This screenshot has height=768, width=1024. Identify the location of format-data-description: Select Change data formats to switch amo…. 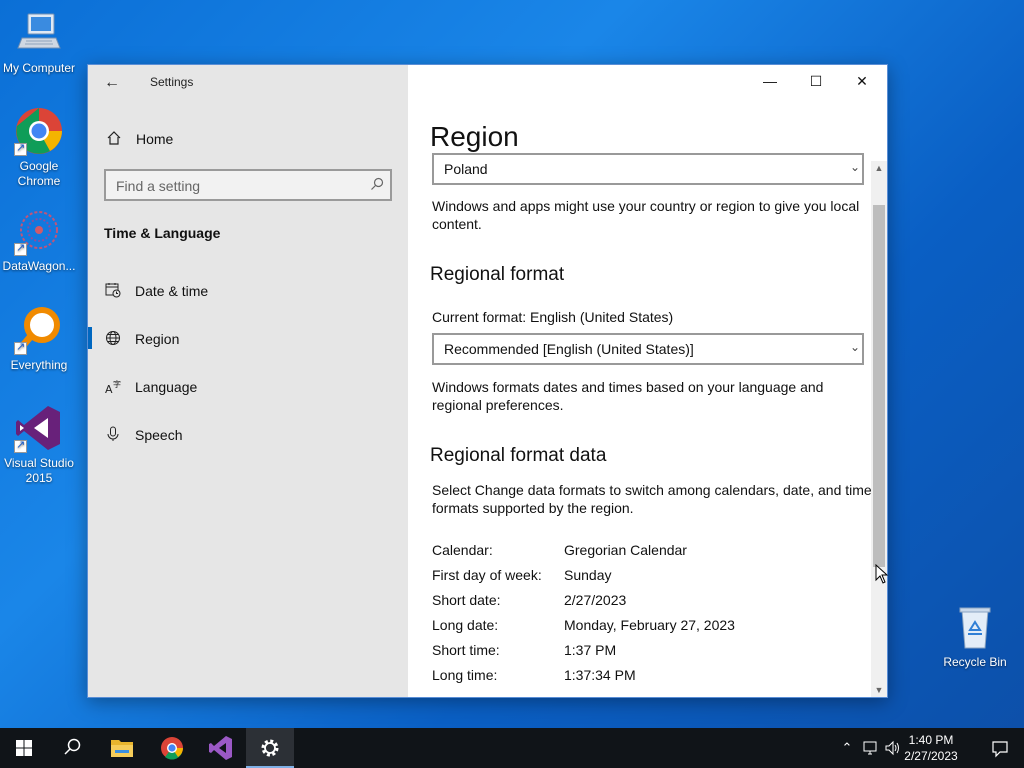
(652, 499).